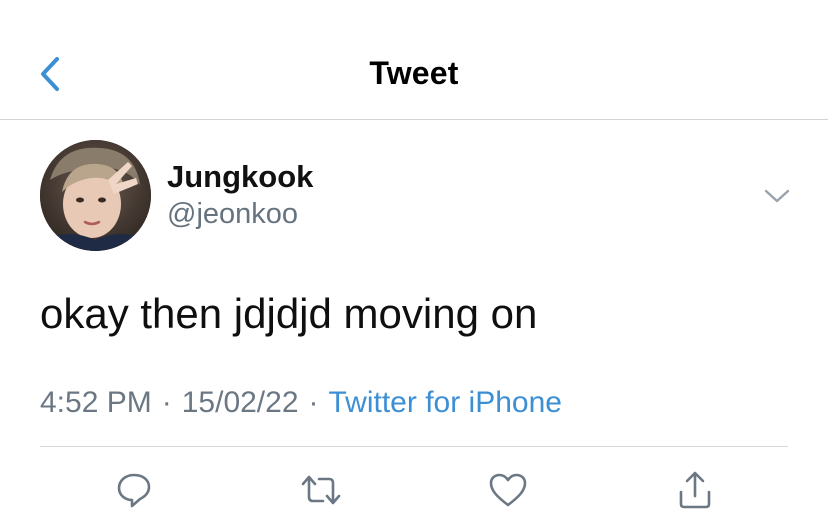  I want to click on page-title: Tweet, so click(414, 73).